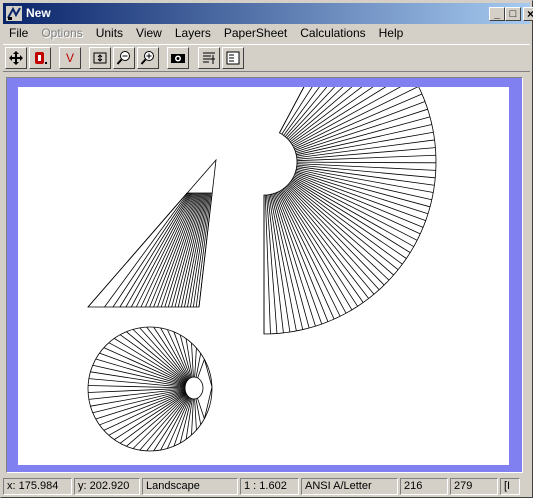 This screenshot has height=498, width=533. Describe the element at coordinates (193, 33) in the screenshot. I see `menu-layers: Layers` at that location.